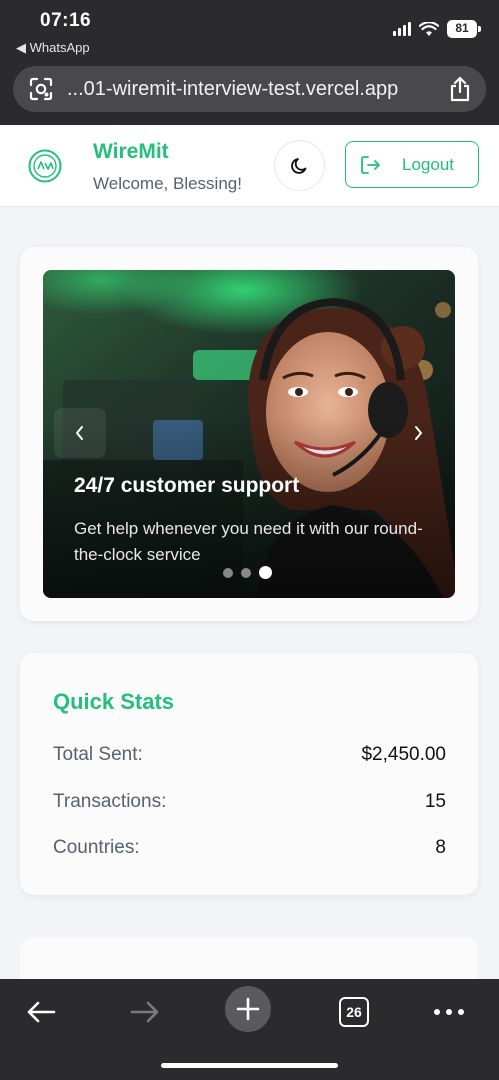 The height and width of the screenshot is (1080, 499). I want to click on camera-lens-icon, so click(41, 89).